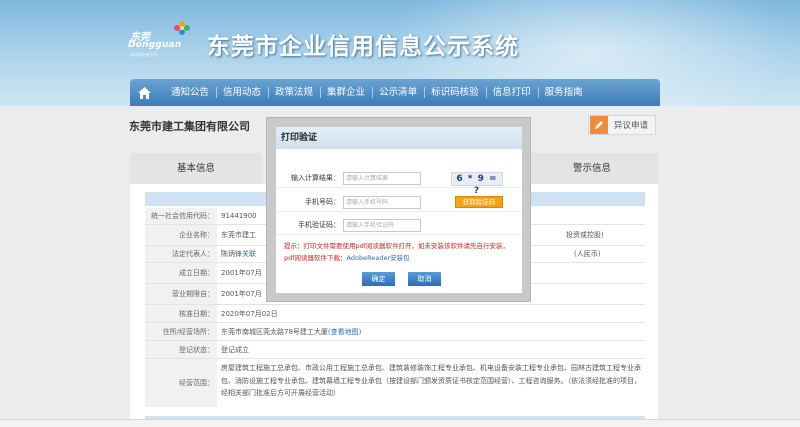 The width and height of the screenshot is (800, 427). Describe the element at coordinates (479, 202) in the screenshot. I see `get-code-button: 获取验证码` at that location.